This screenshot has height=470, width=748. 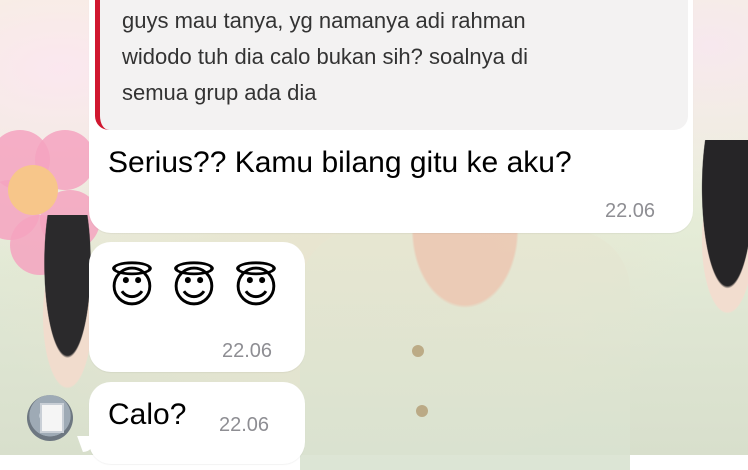 What do you see at coordinates (147, 414) in the screenshot?
I see `message-text: Calo?` at bounding box center [147, 414].